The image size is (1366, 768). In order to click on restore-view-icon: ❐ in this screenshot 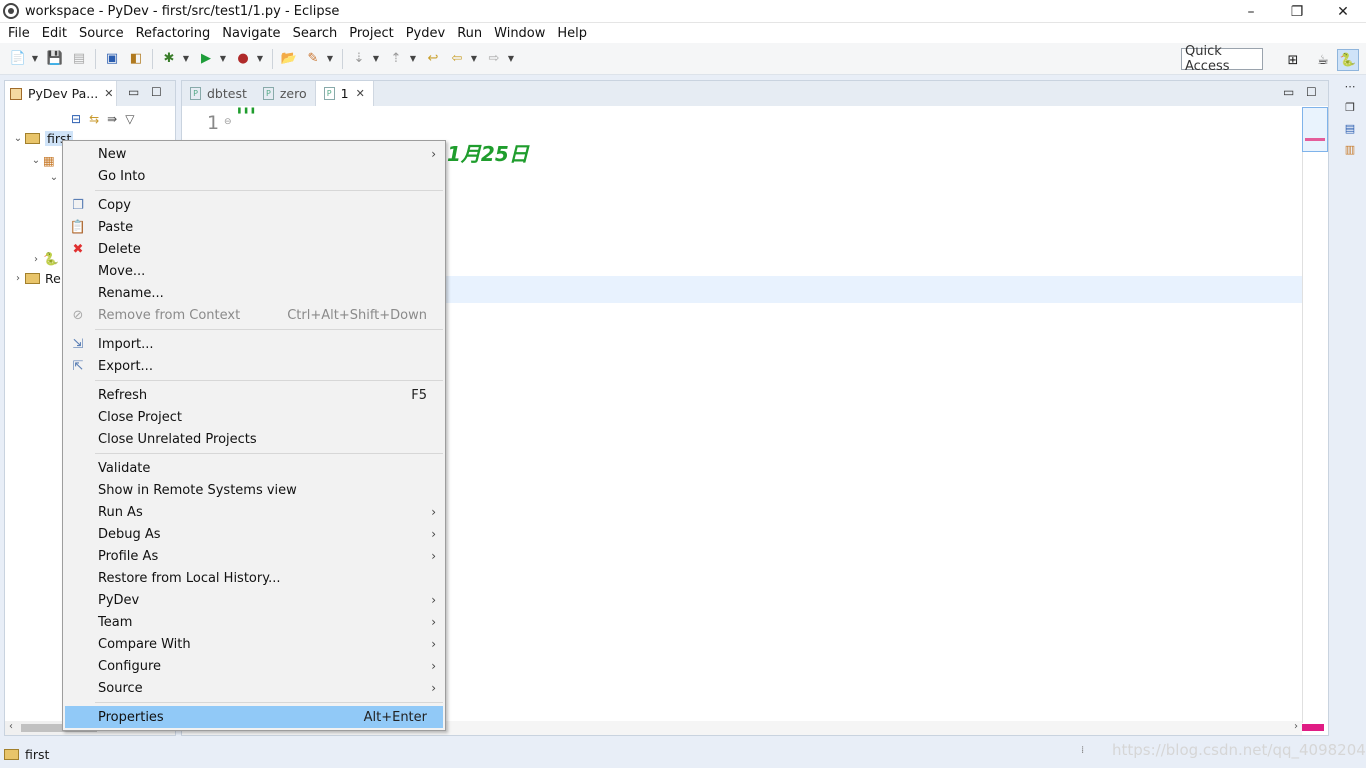, I will do `click(1350, 107)`.